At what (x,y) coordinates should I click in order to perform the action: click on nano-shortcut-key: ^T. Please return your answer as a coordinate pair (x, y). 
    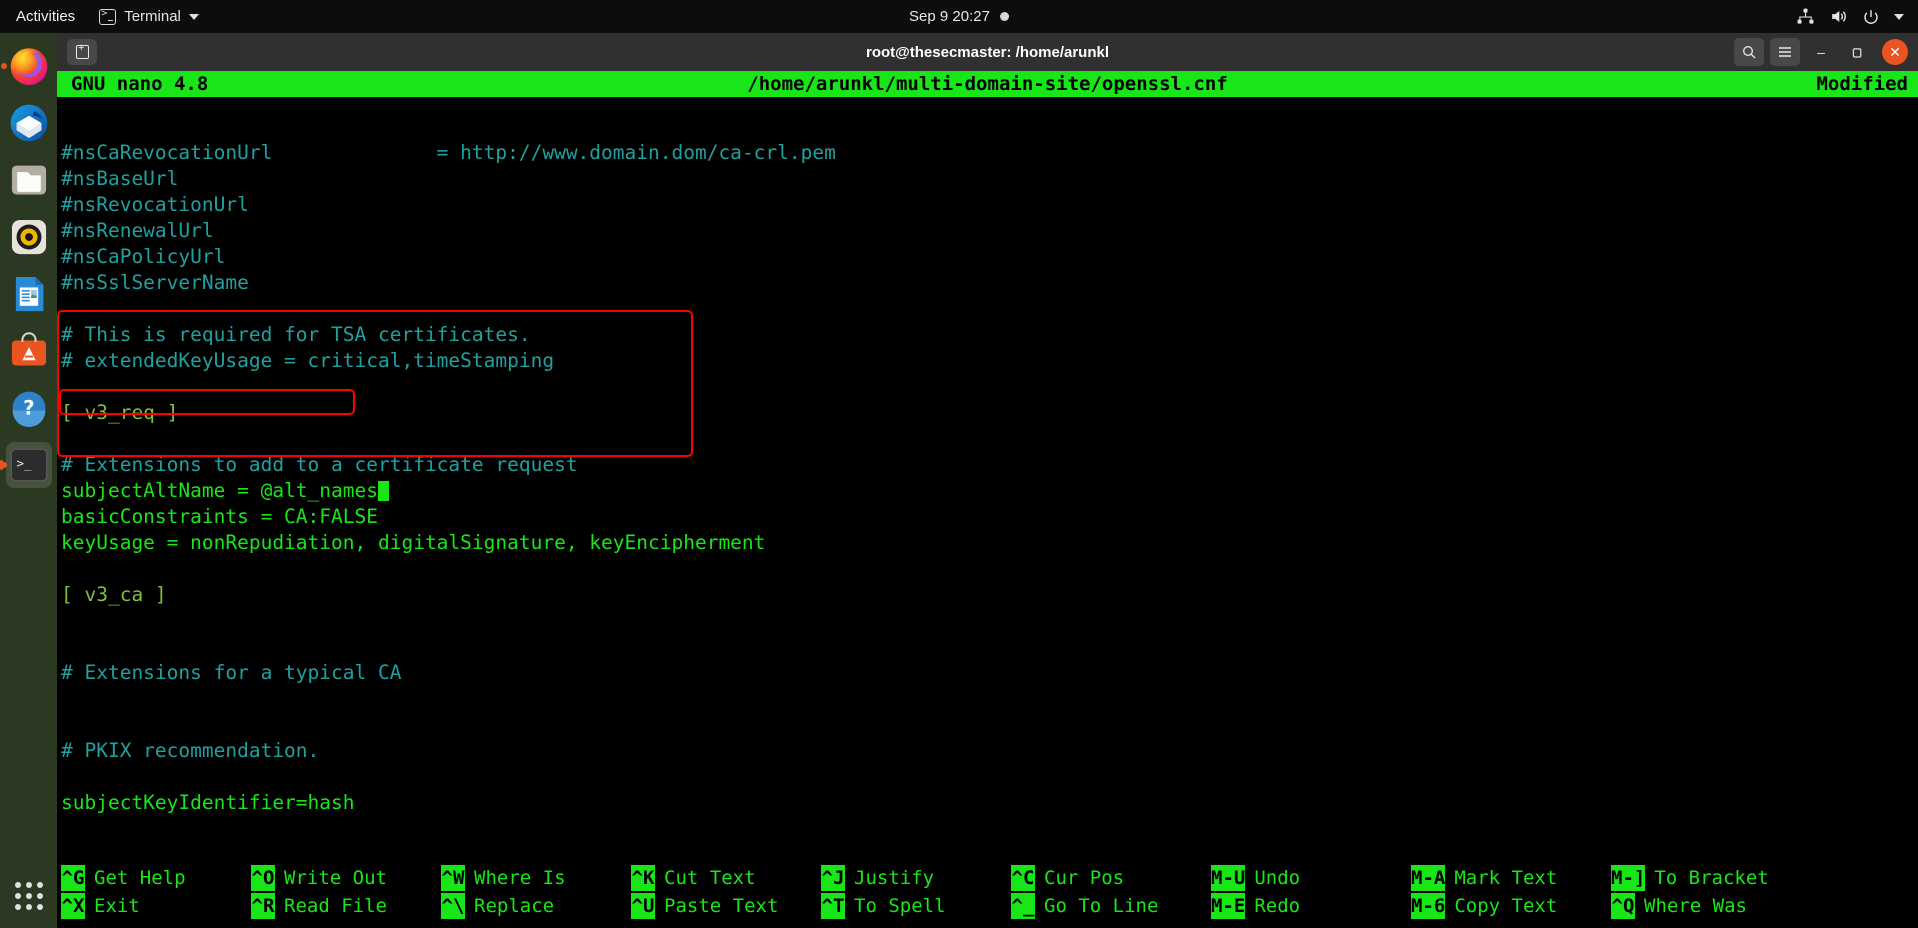
    Looking at the image, I should click on (833, 906).